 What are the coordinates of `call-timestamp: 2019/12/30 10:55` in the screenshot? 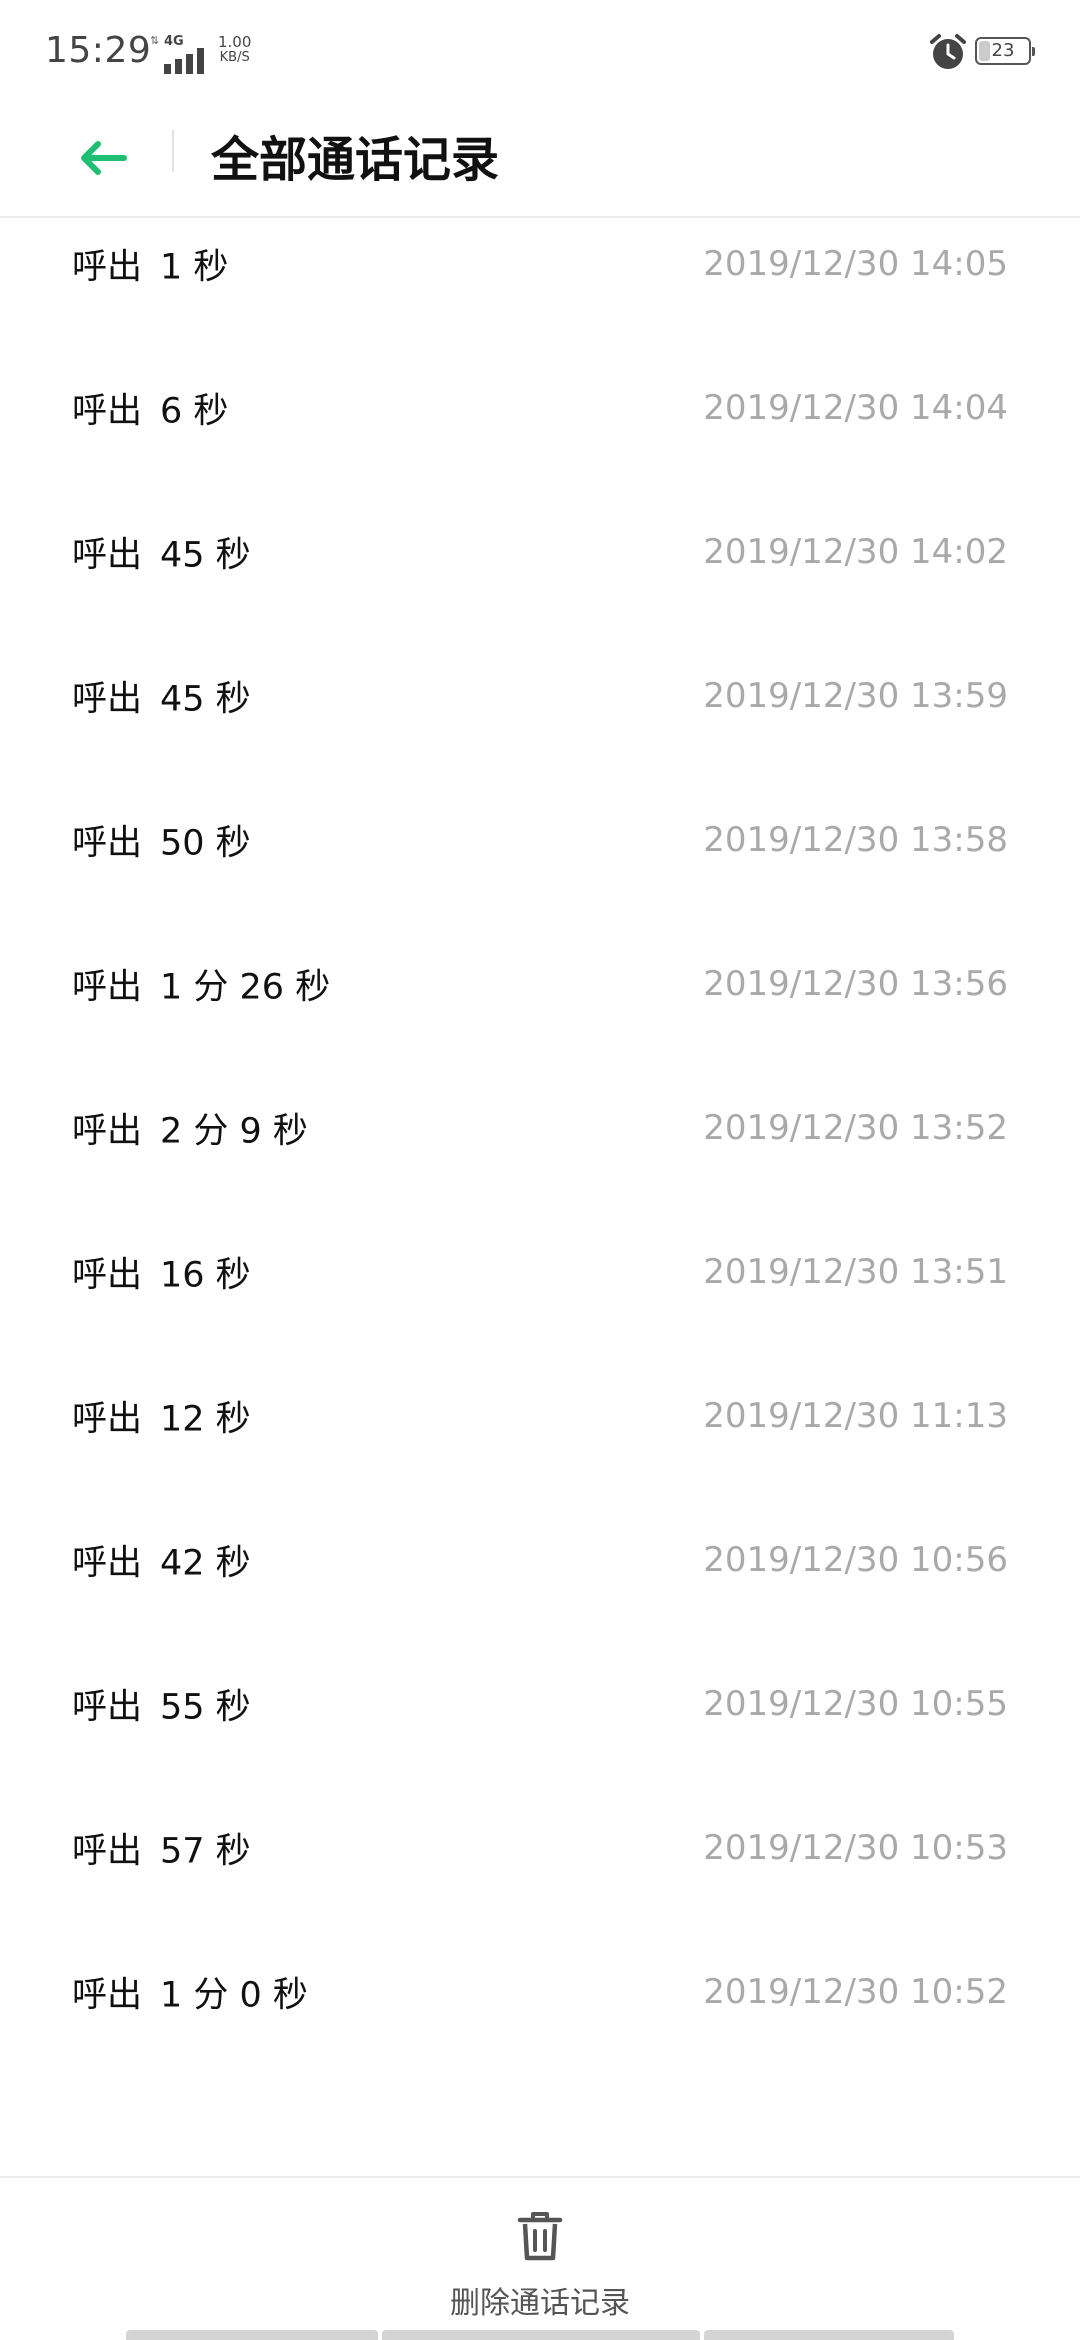 It's located at (855, 1704).